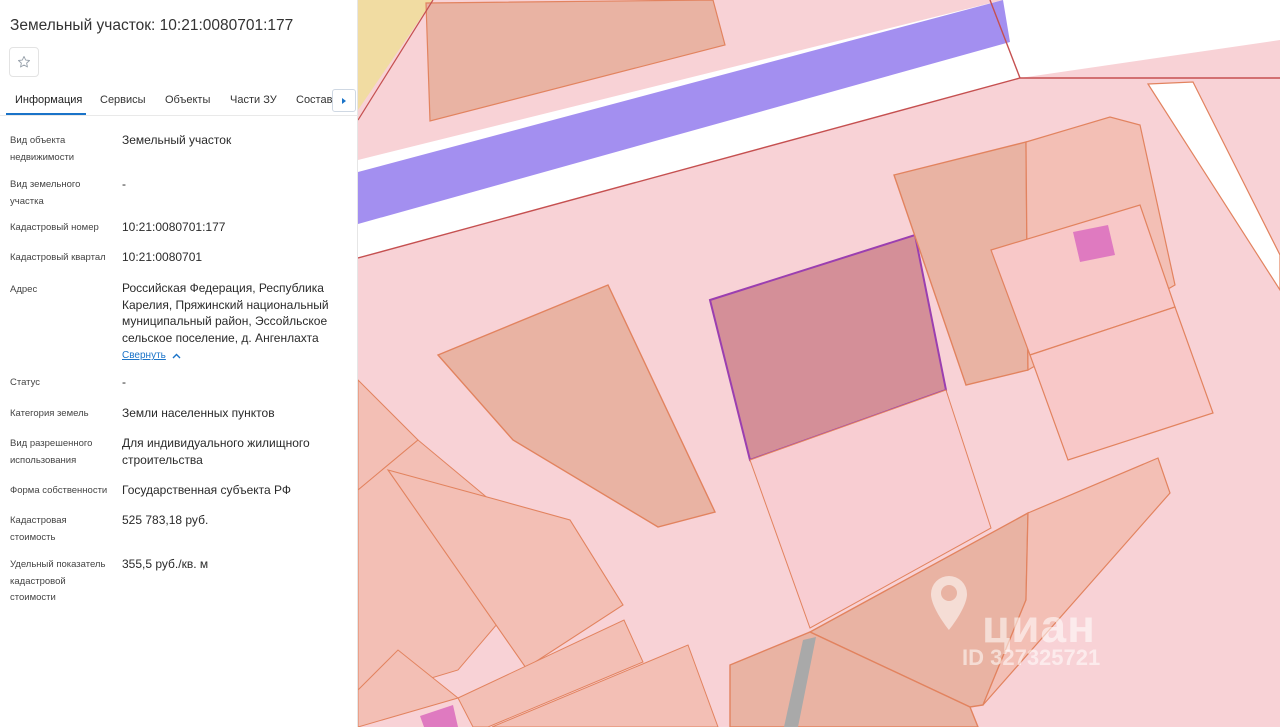  Describe the element at coordinates (198, 413) in the screenshot. I see `row-value-land-category: Земли населенных пунктов` at that location.